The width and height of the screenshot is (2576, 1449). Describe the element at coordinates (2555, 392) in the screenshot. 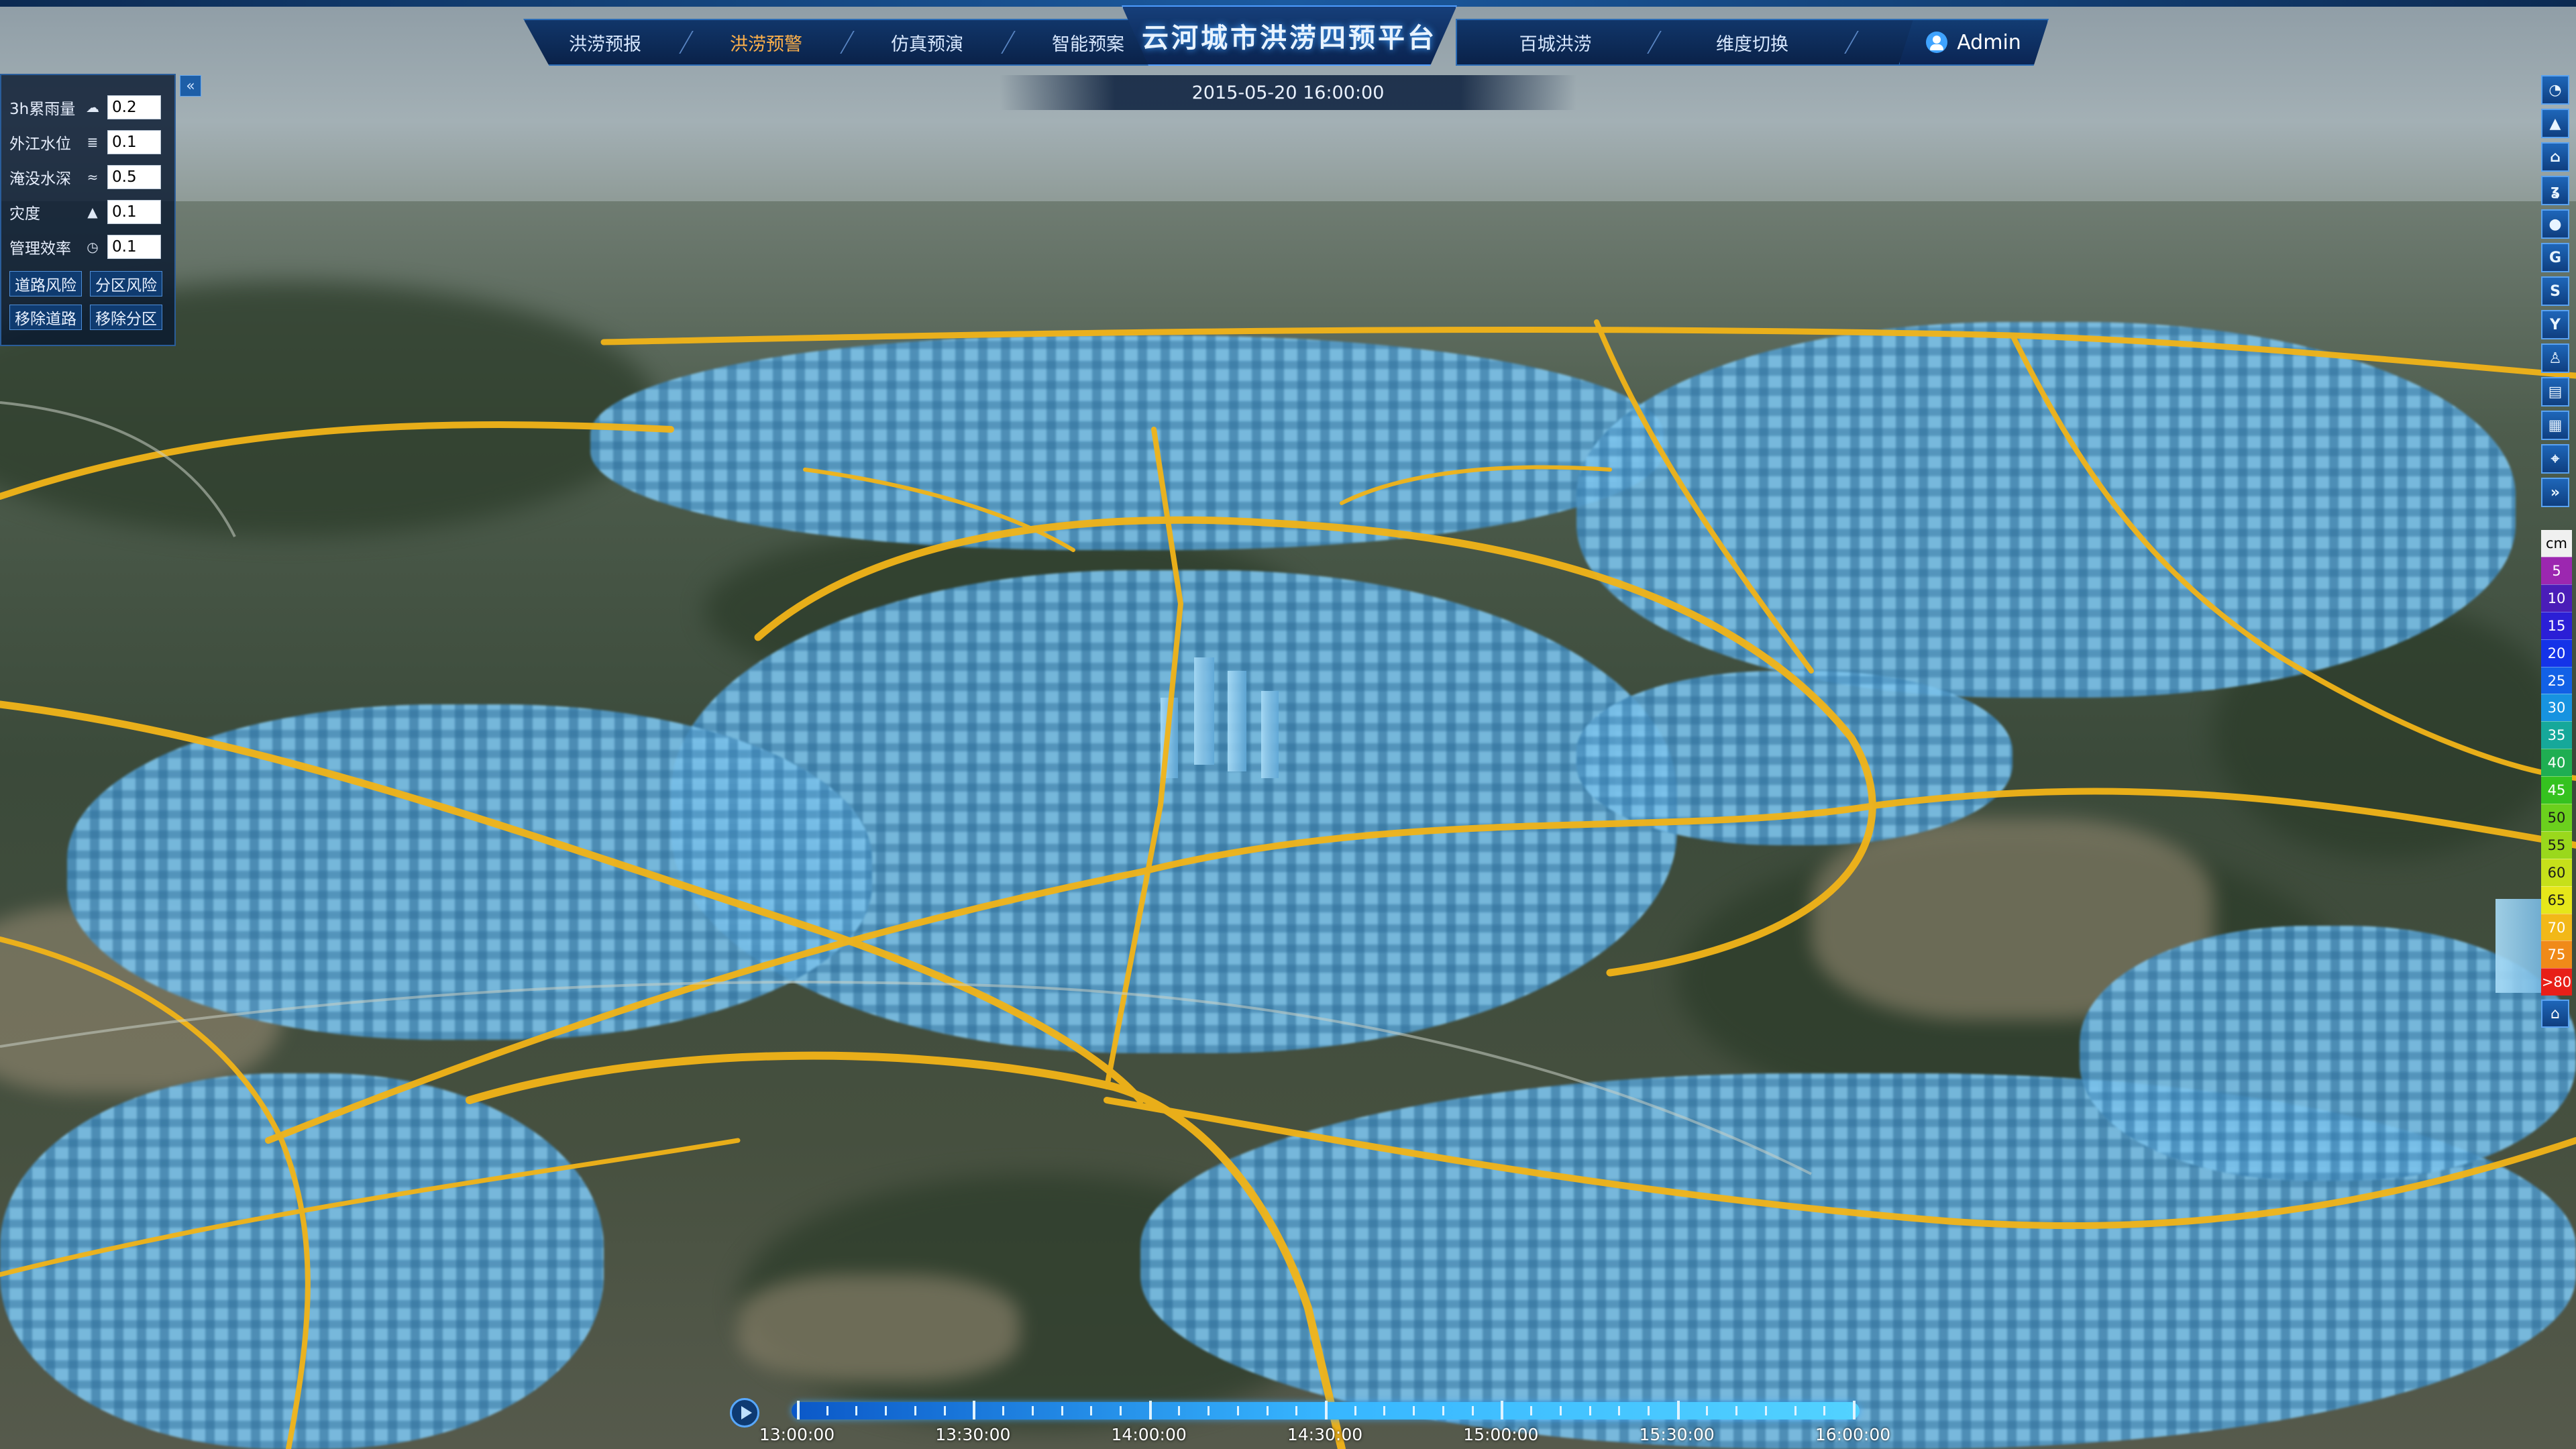

I see `layers-icon: ▤` at that location.